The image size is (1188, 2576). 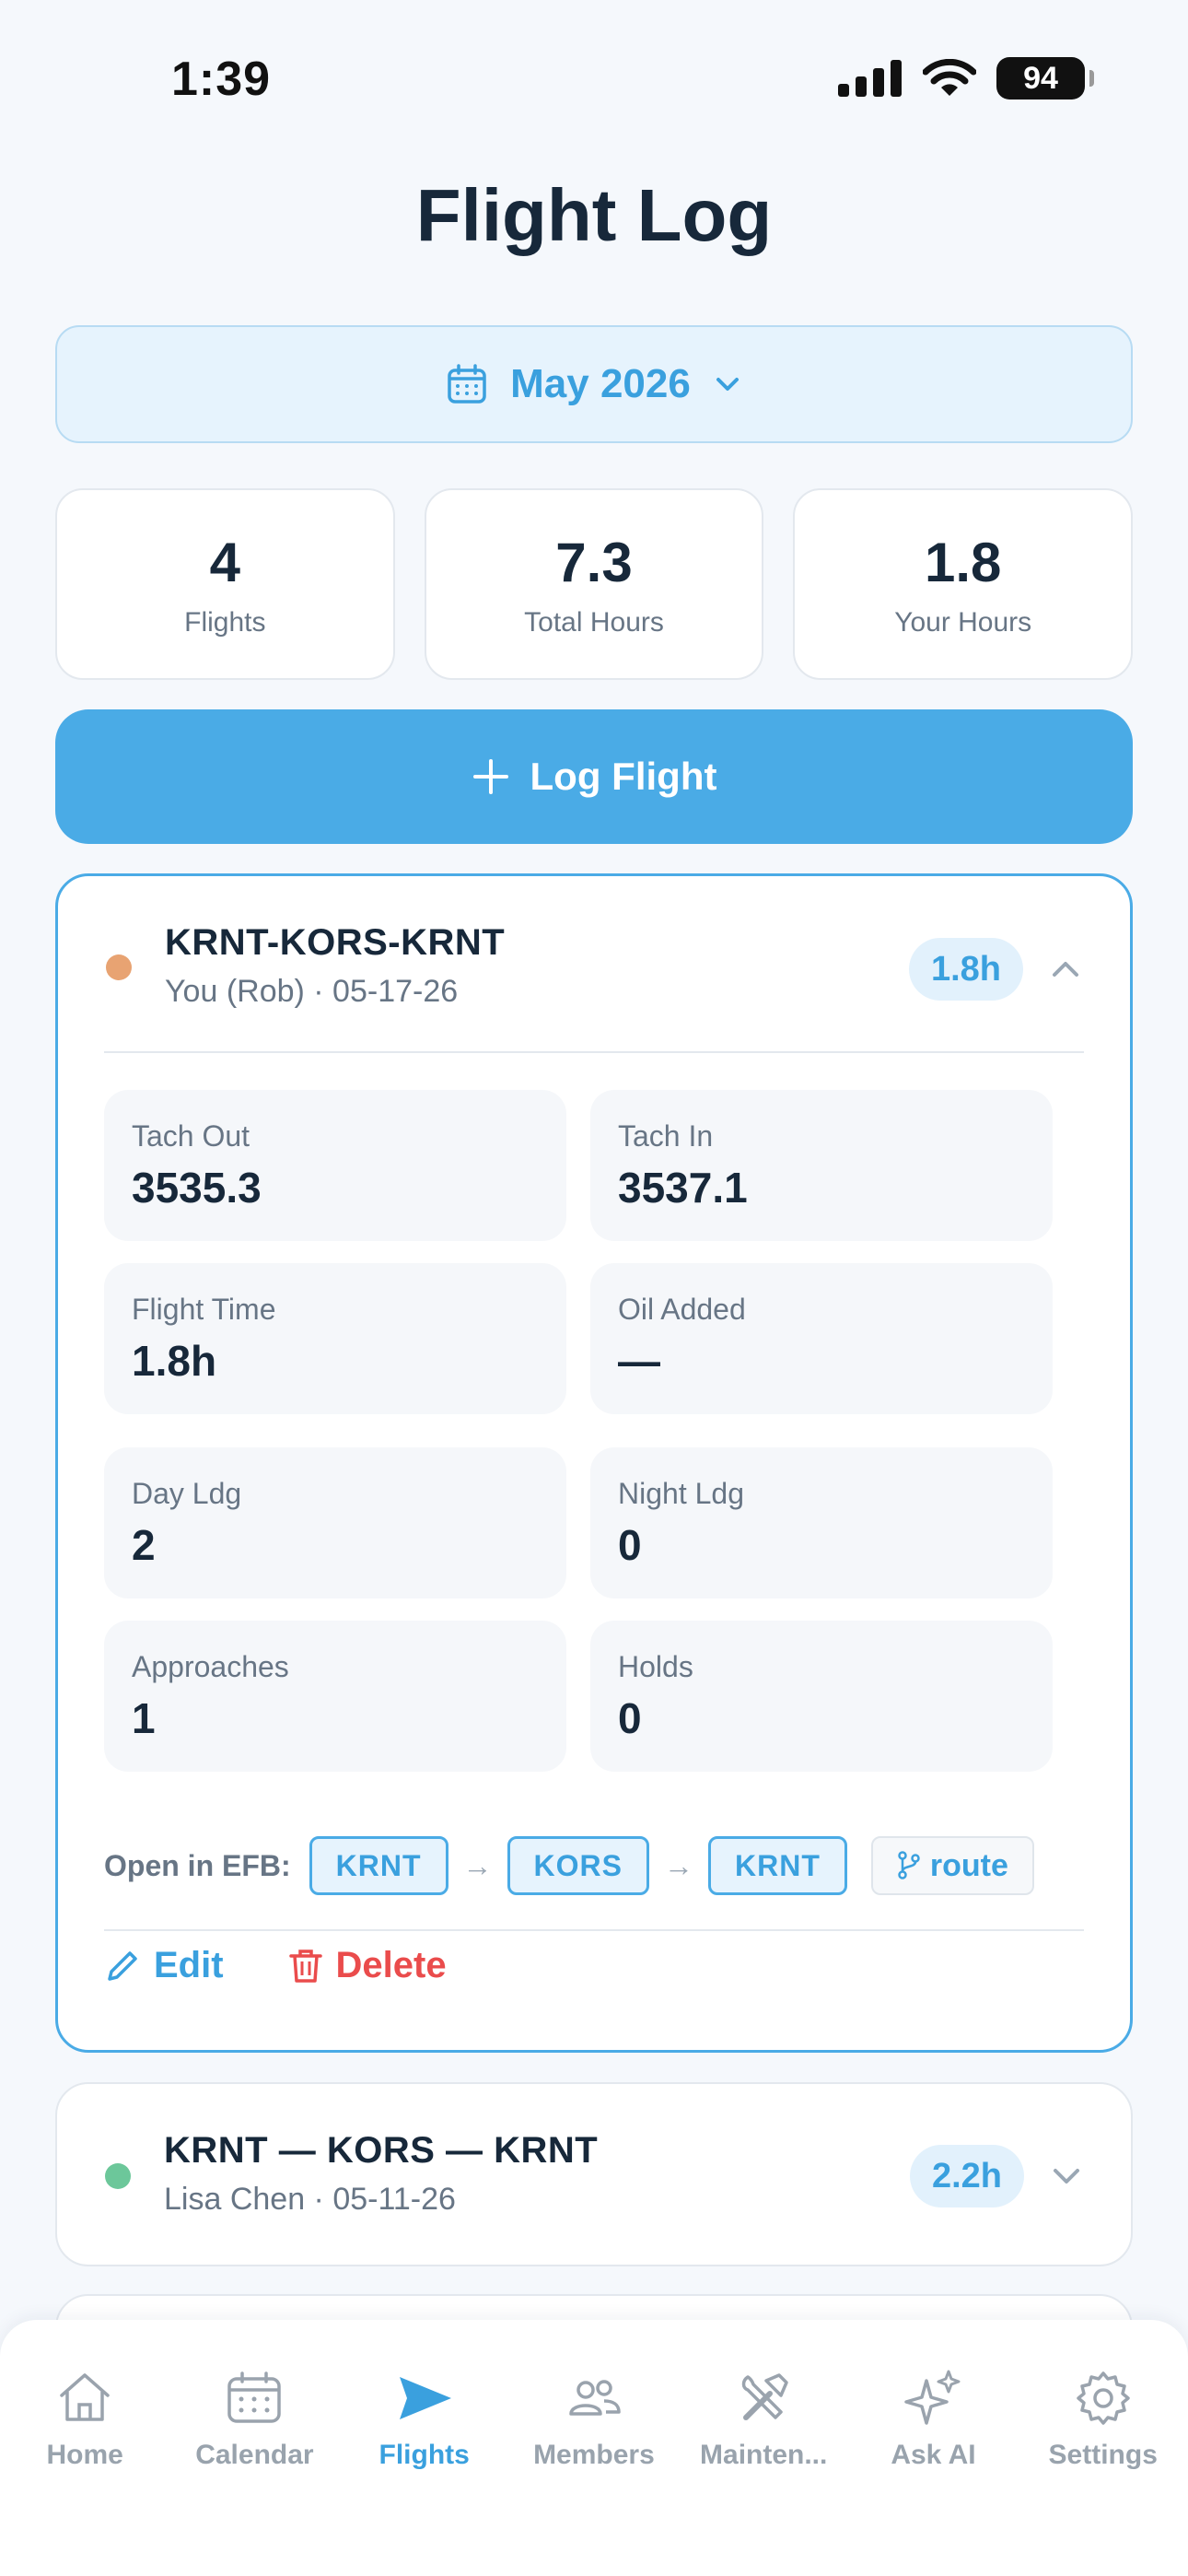 What do you see at coordinates (639, 1361) in the screenshot?
I see `detail-value: —` at bounding box center [639, 1361].